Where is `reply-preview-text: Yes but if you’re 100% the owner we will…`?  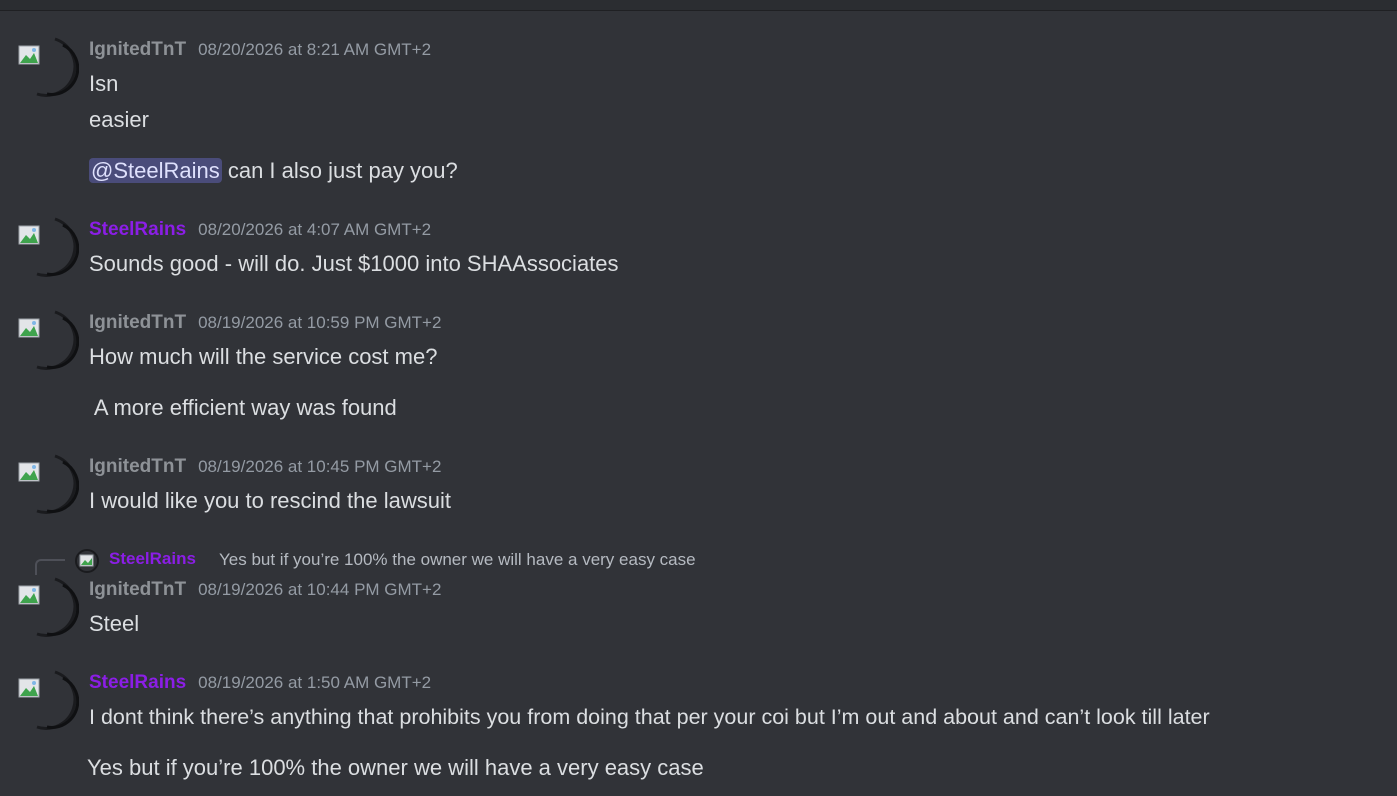
reply-preview-text: Yes but if you’re 100% the owner we will… is located at coordinates (457, 560).